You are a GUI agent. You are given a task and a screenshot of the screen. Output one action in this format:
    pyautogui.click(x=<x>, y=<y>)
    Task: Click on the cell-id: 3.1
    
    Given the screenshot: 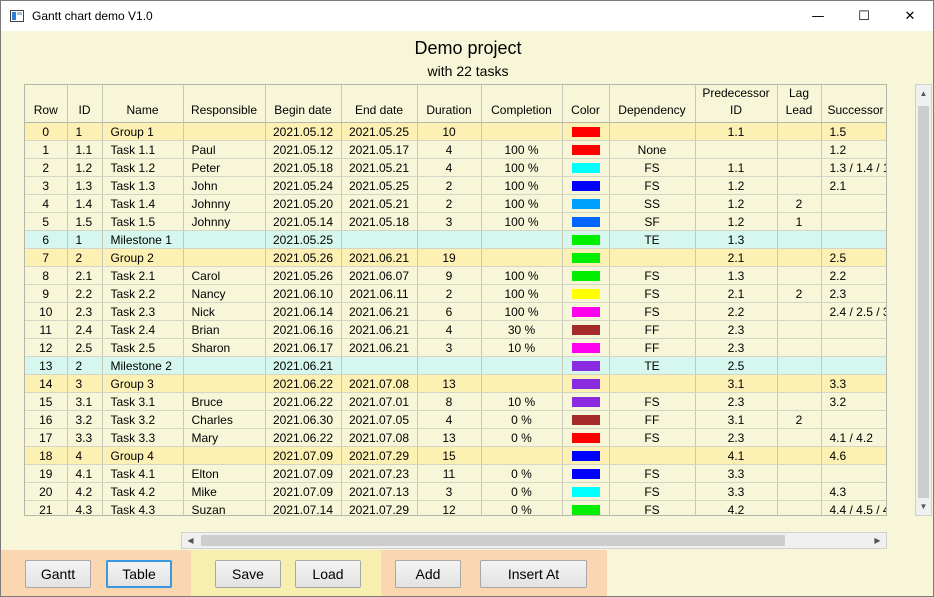 What is the action you would take?
    pyautogui.click(x=85, y=401)
    